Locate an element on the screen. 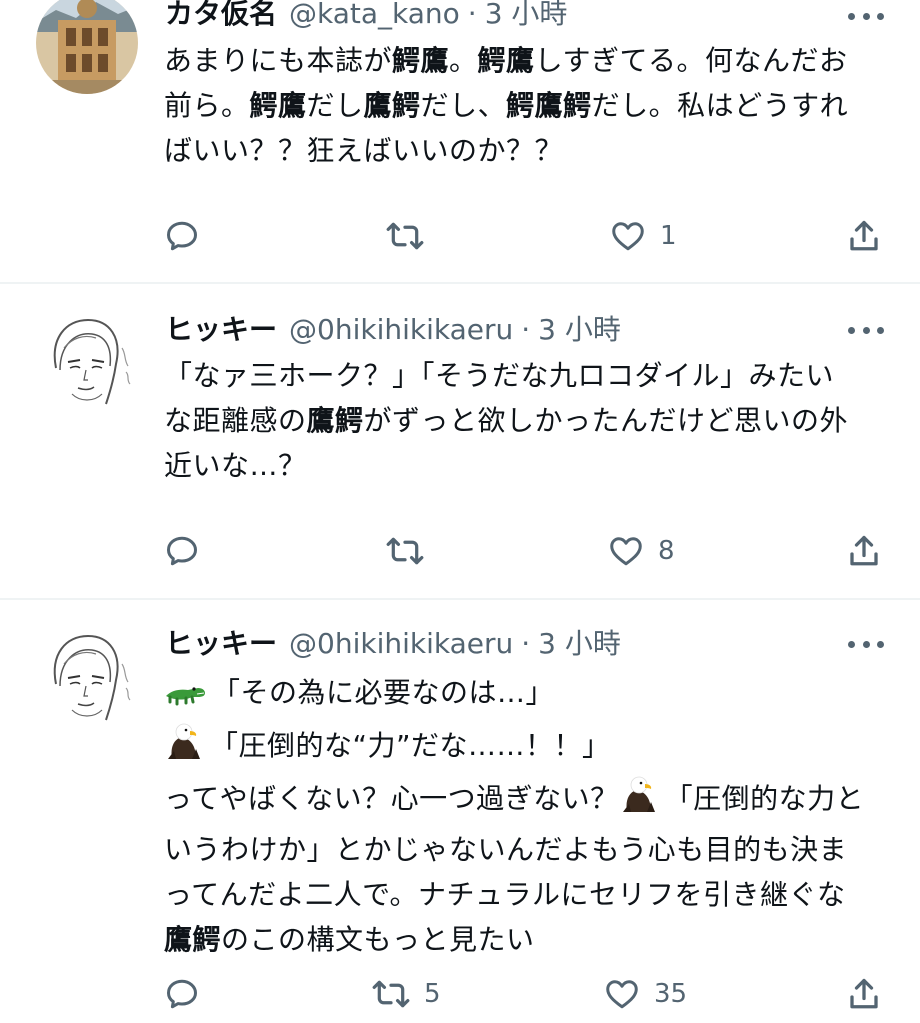 This screenshot has height=1023, width=920. tweet-text-line: 「その為に必要なのは…」 is located at coordinates (524, 695).